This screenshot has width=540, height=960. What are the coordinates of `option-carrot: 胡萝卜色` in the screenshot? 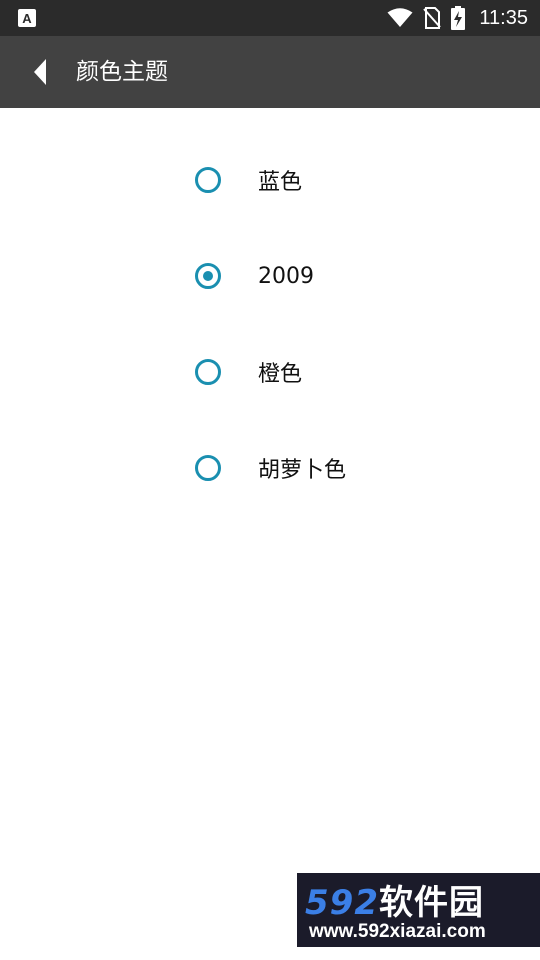 It's located at (330, 468).